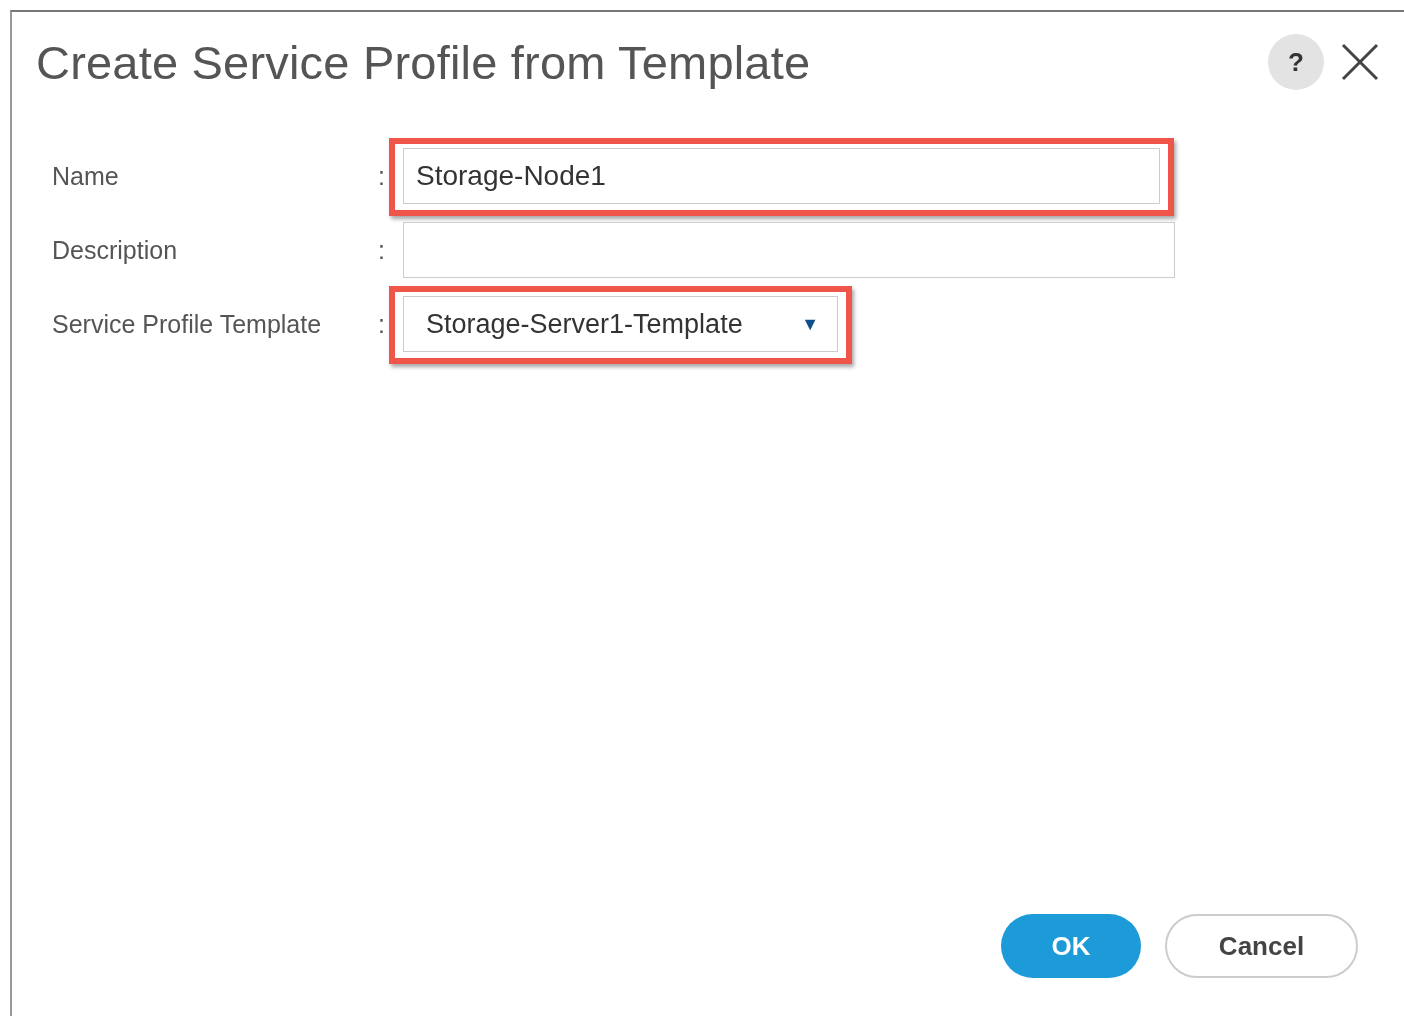 This screenshot has height=1016, width=1404. Describe the element at coordinates (86, 176) in the screenshot. I see `field-label: Name` at that location.